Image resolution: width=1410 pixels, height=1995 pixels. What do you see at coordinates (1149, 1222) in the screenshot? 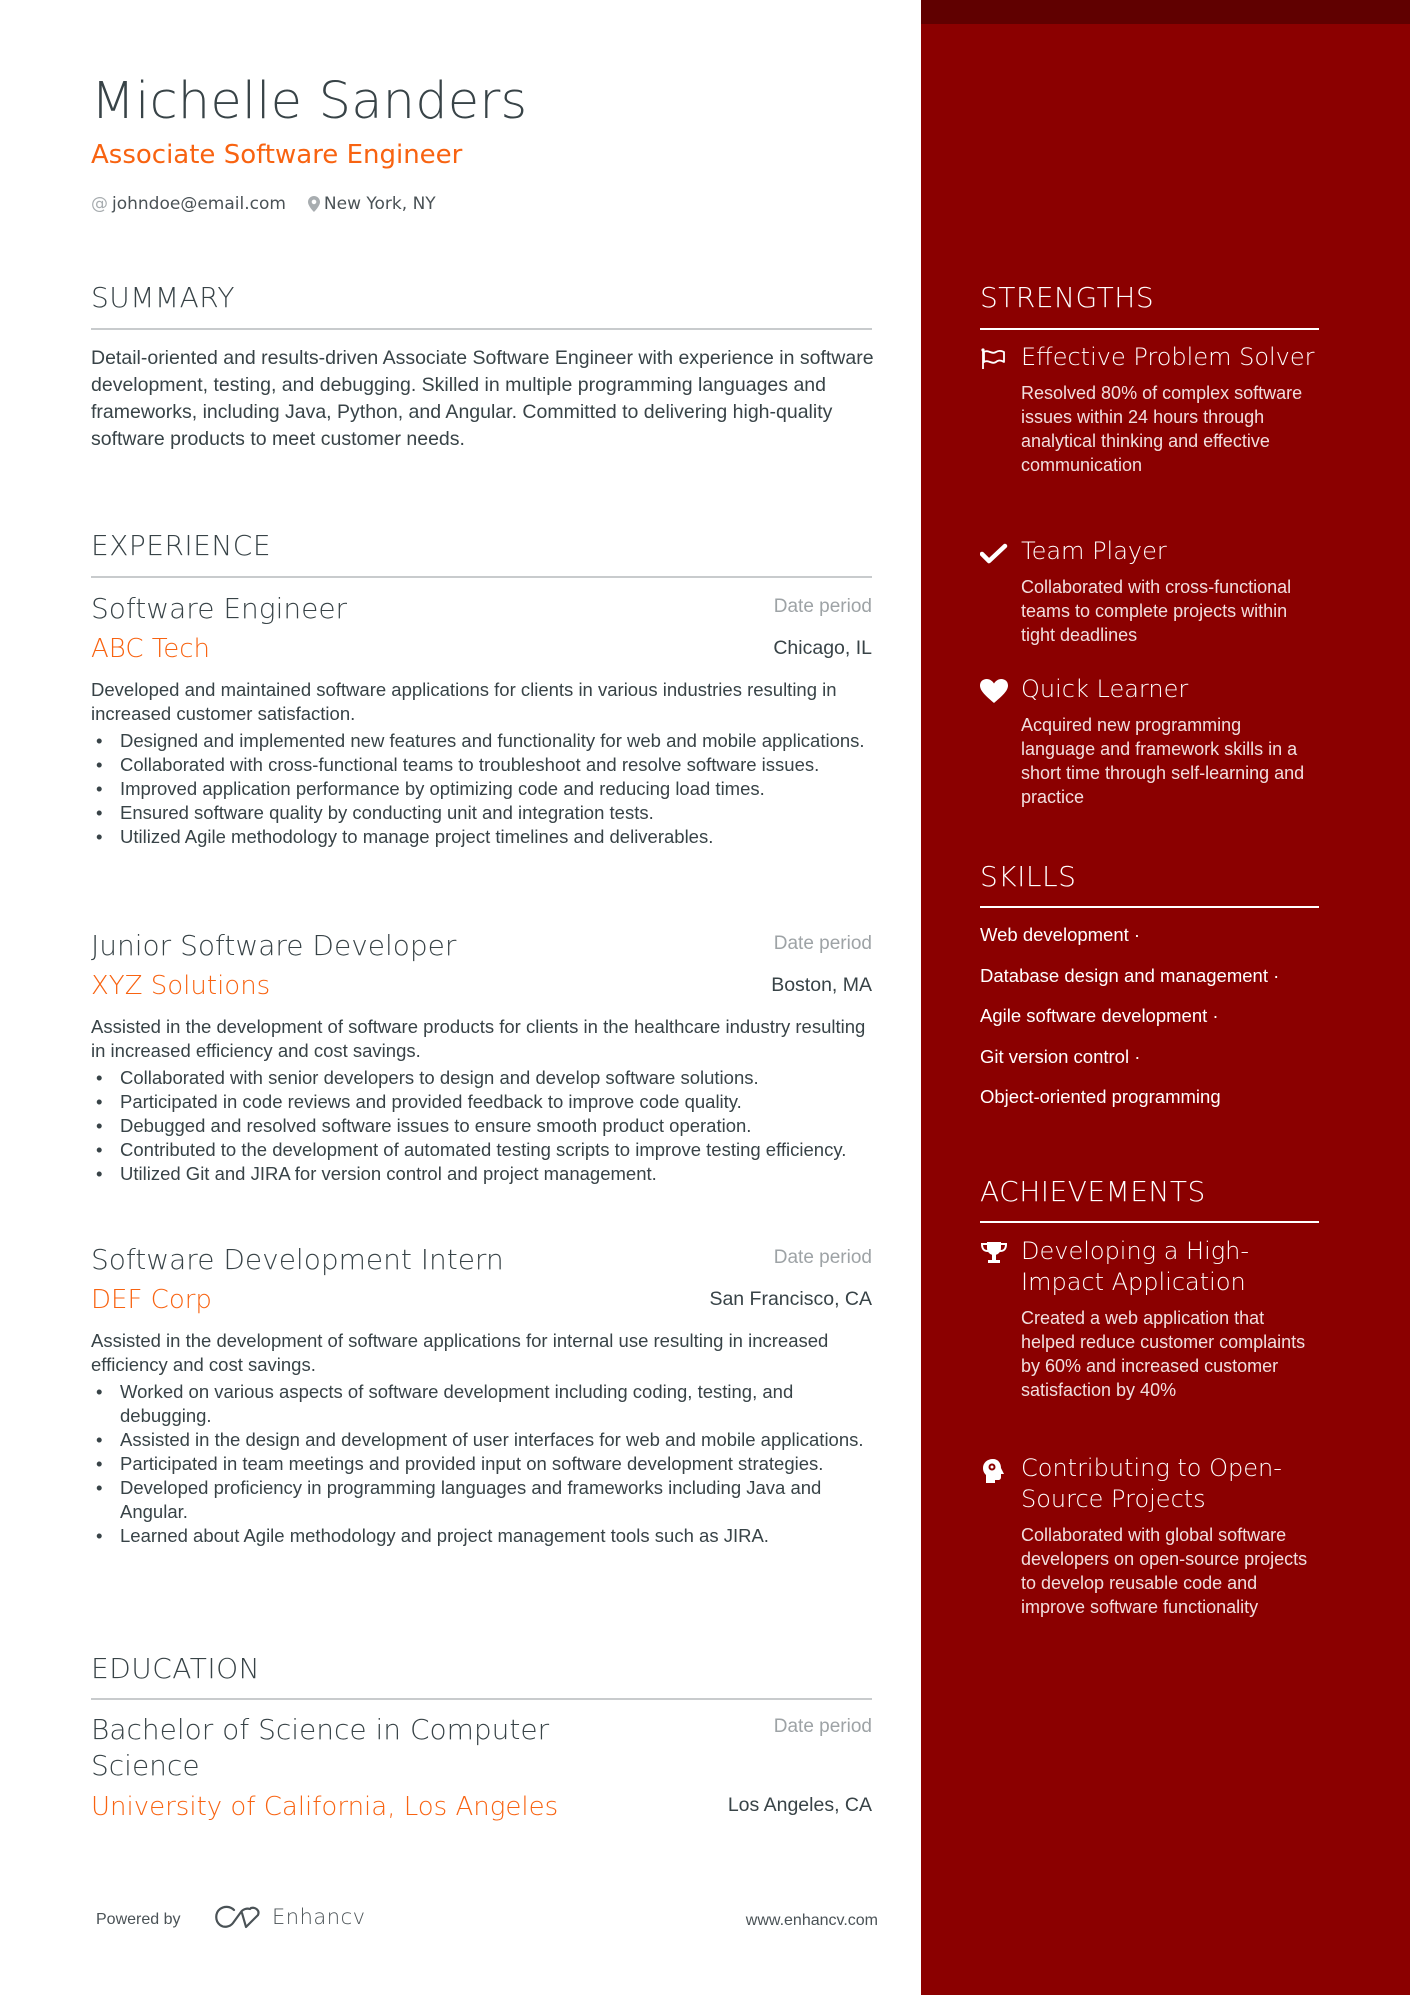
I see `achievements-divider` at bounding box center [1149, 1222].